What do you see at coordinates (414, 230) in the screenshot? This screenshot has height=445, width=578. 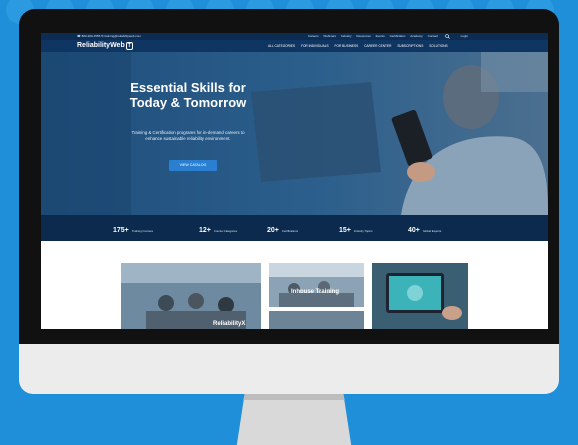 I see `stat-number: 40+` at bounding box center [414, 230].